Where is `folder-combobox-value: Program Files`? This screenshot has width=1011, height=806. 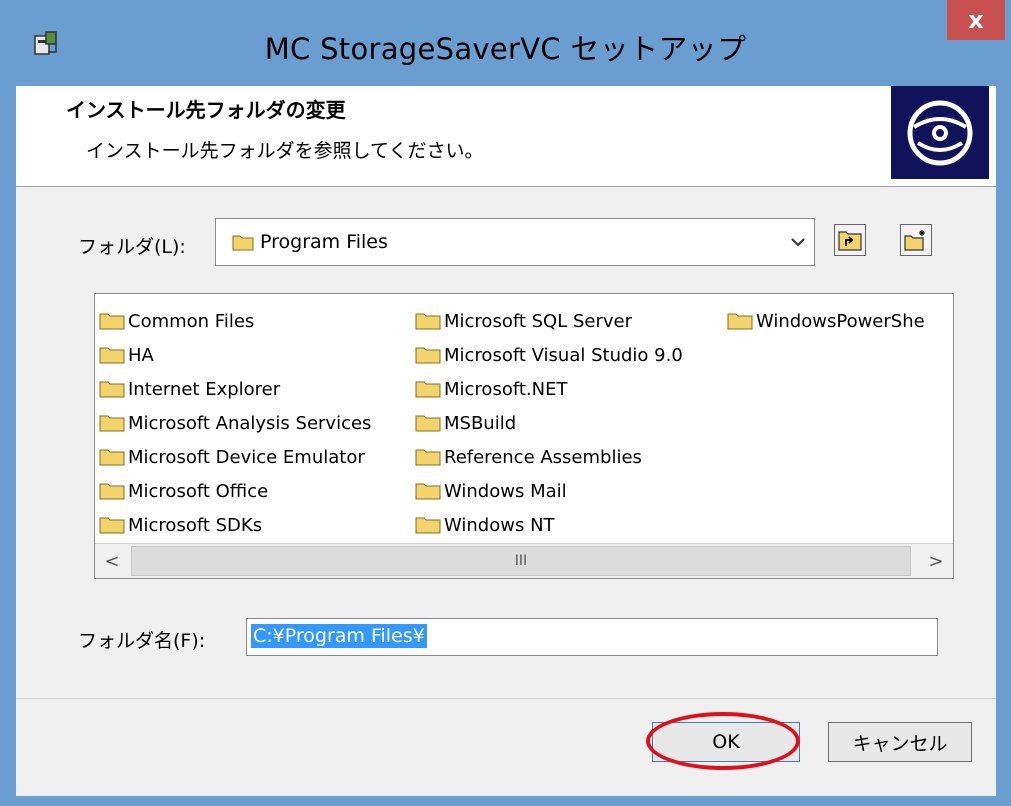
folder-combobox-value: Program Files is located at coordinates (324, 242).